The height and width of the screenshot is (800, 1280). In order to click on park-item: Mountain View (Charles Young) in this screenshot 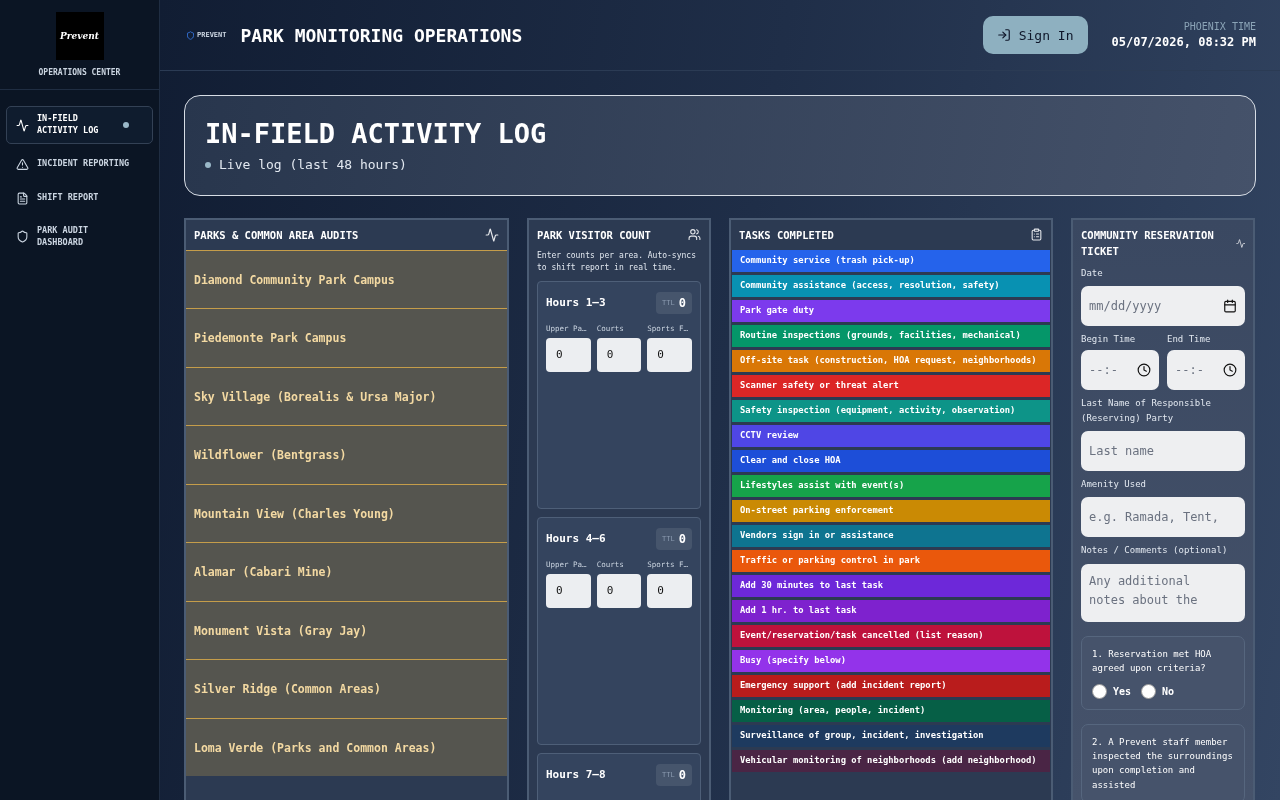, I will do `click(346, 513)`.